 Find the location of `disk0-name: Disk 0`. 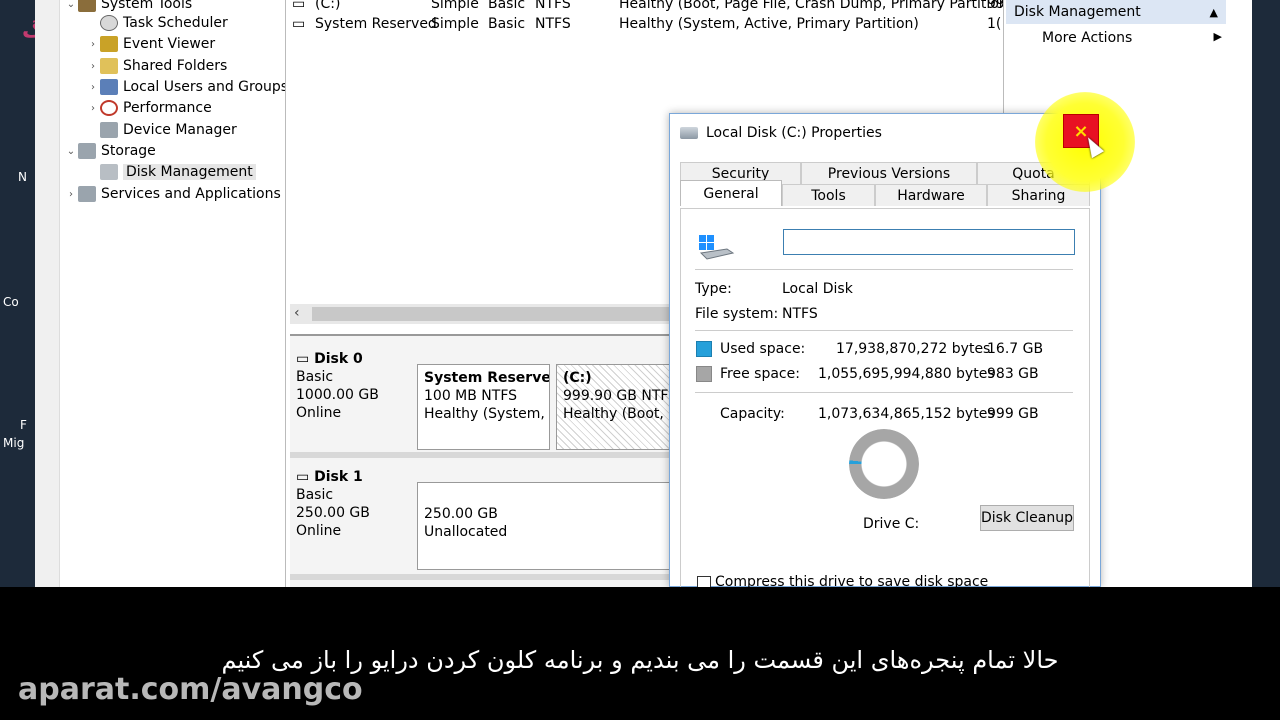

disk0-name: Disk 0 is located at coordinates (338, 359).